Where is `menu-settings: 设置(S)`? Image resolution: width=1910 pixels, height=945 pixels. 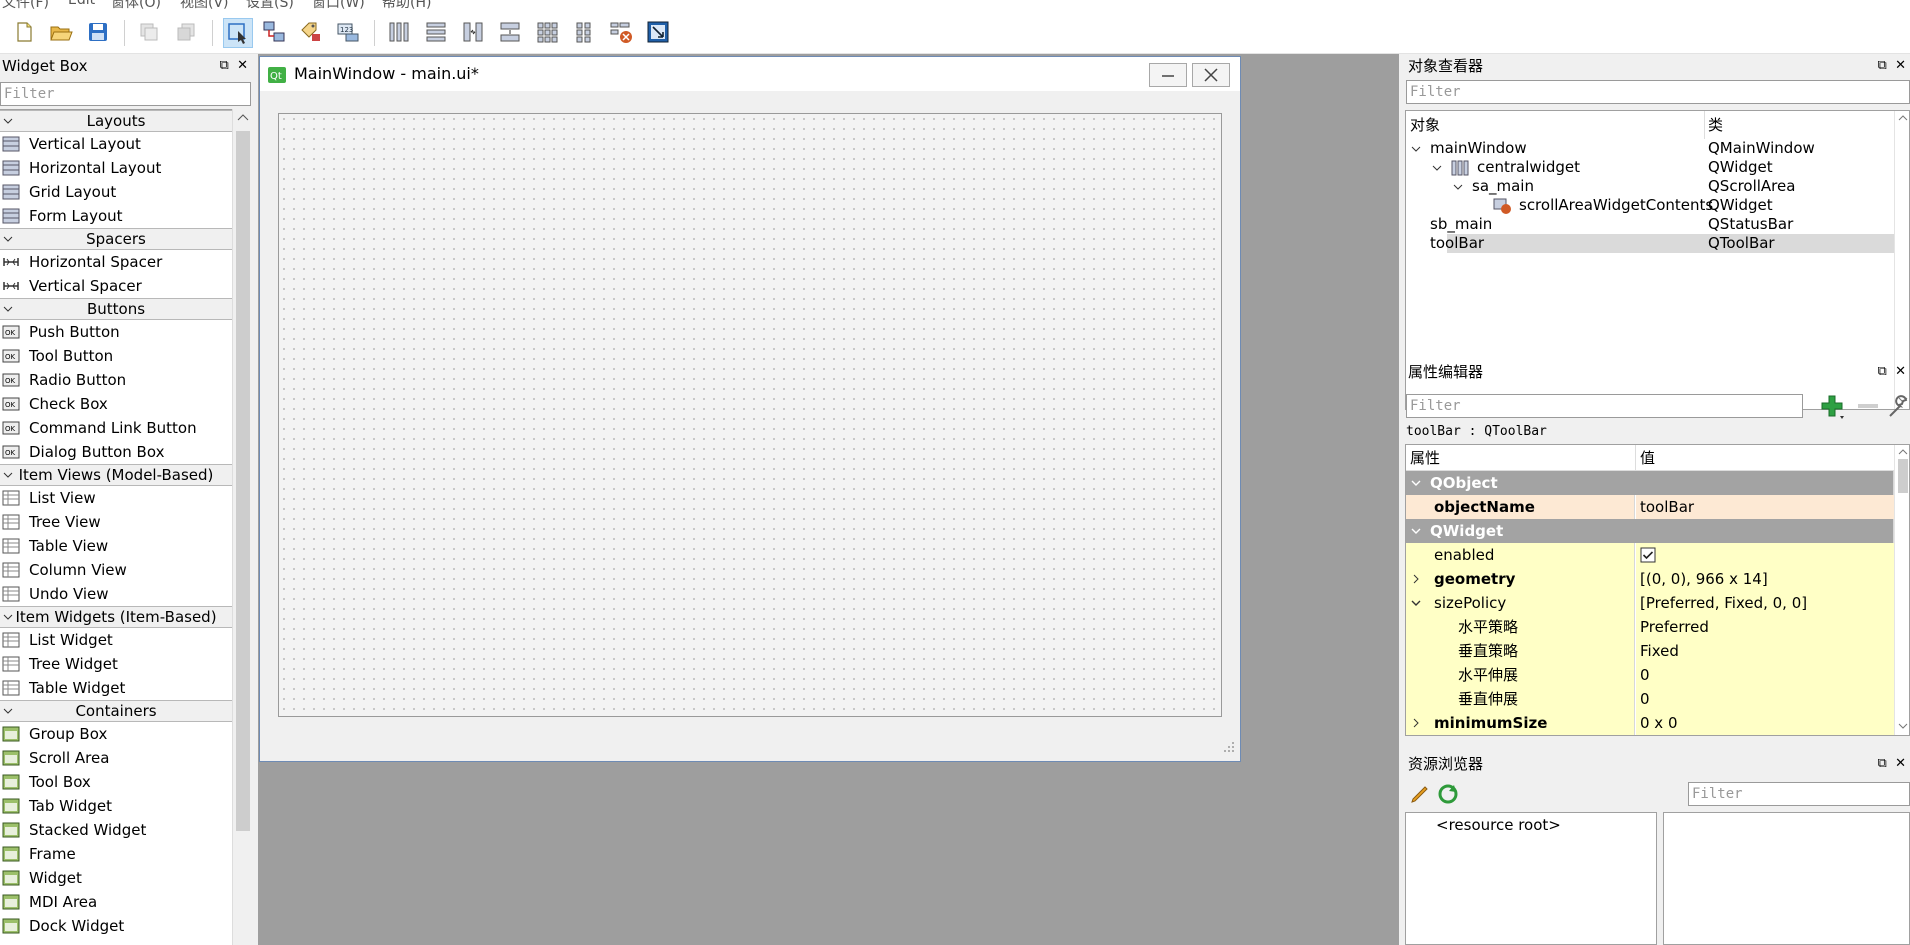
menu-settings: 设置(S) is located at coordinates (270, 6).